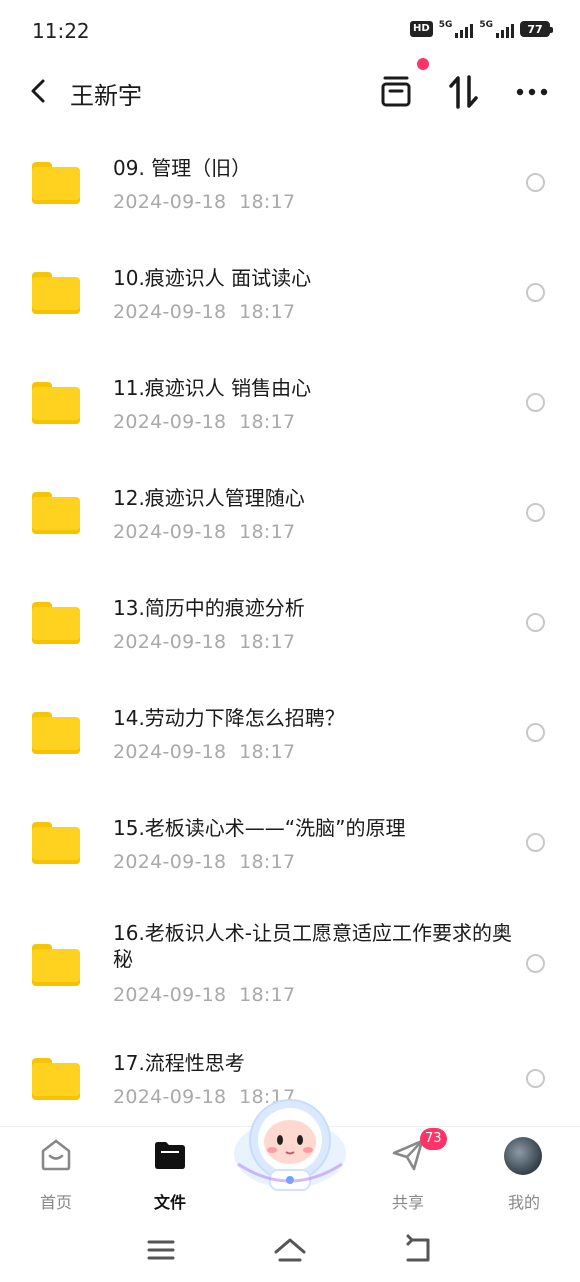 This screenshot has width=580, height=1282. What do you see at coordinates (486, 25) in the screenshot?
I see `sim2-network-label: 5G` at bounding box center [486, 25].